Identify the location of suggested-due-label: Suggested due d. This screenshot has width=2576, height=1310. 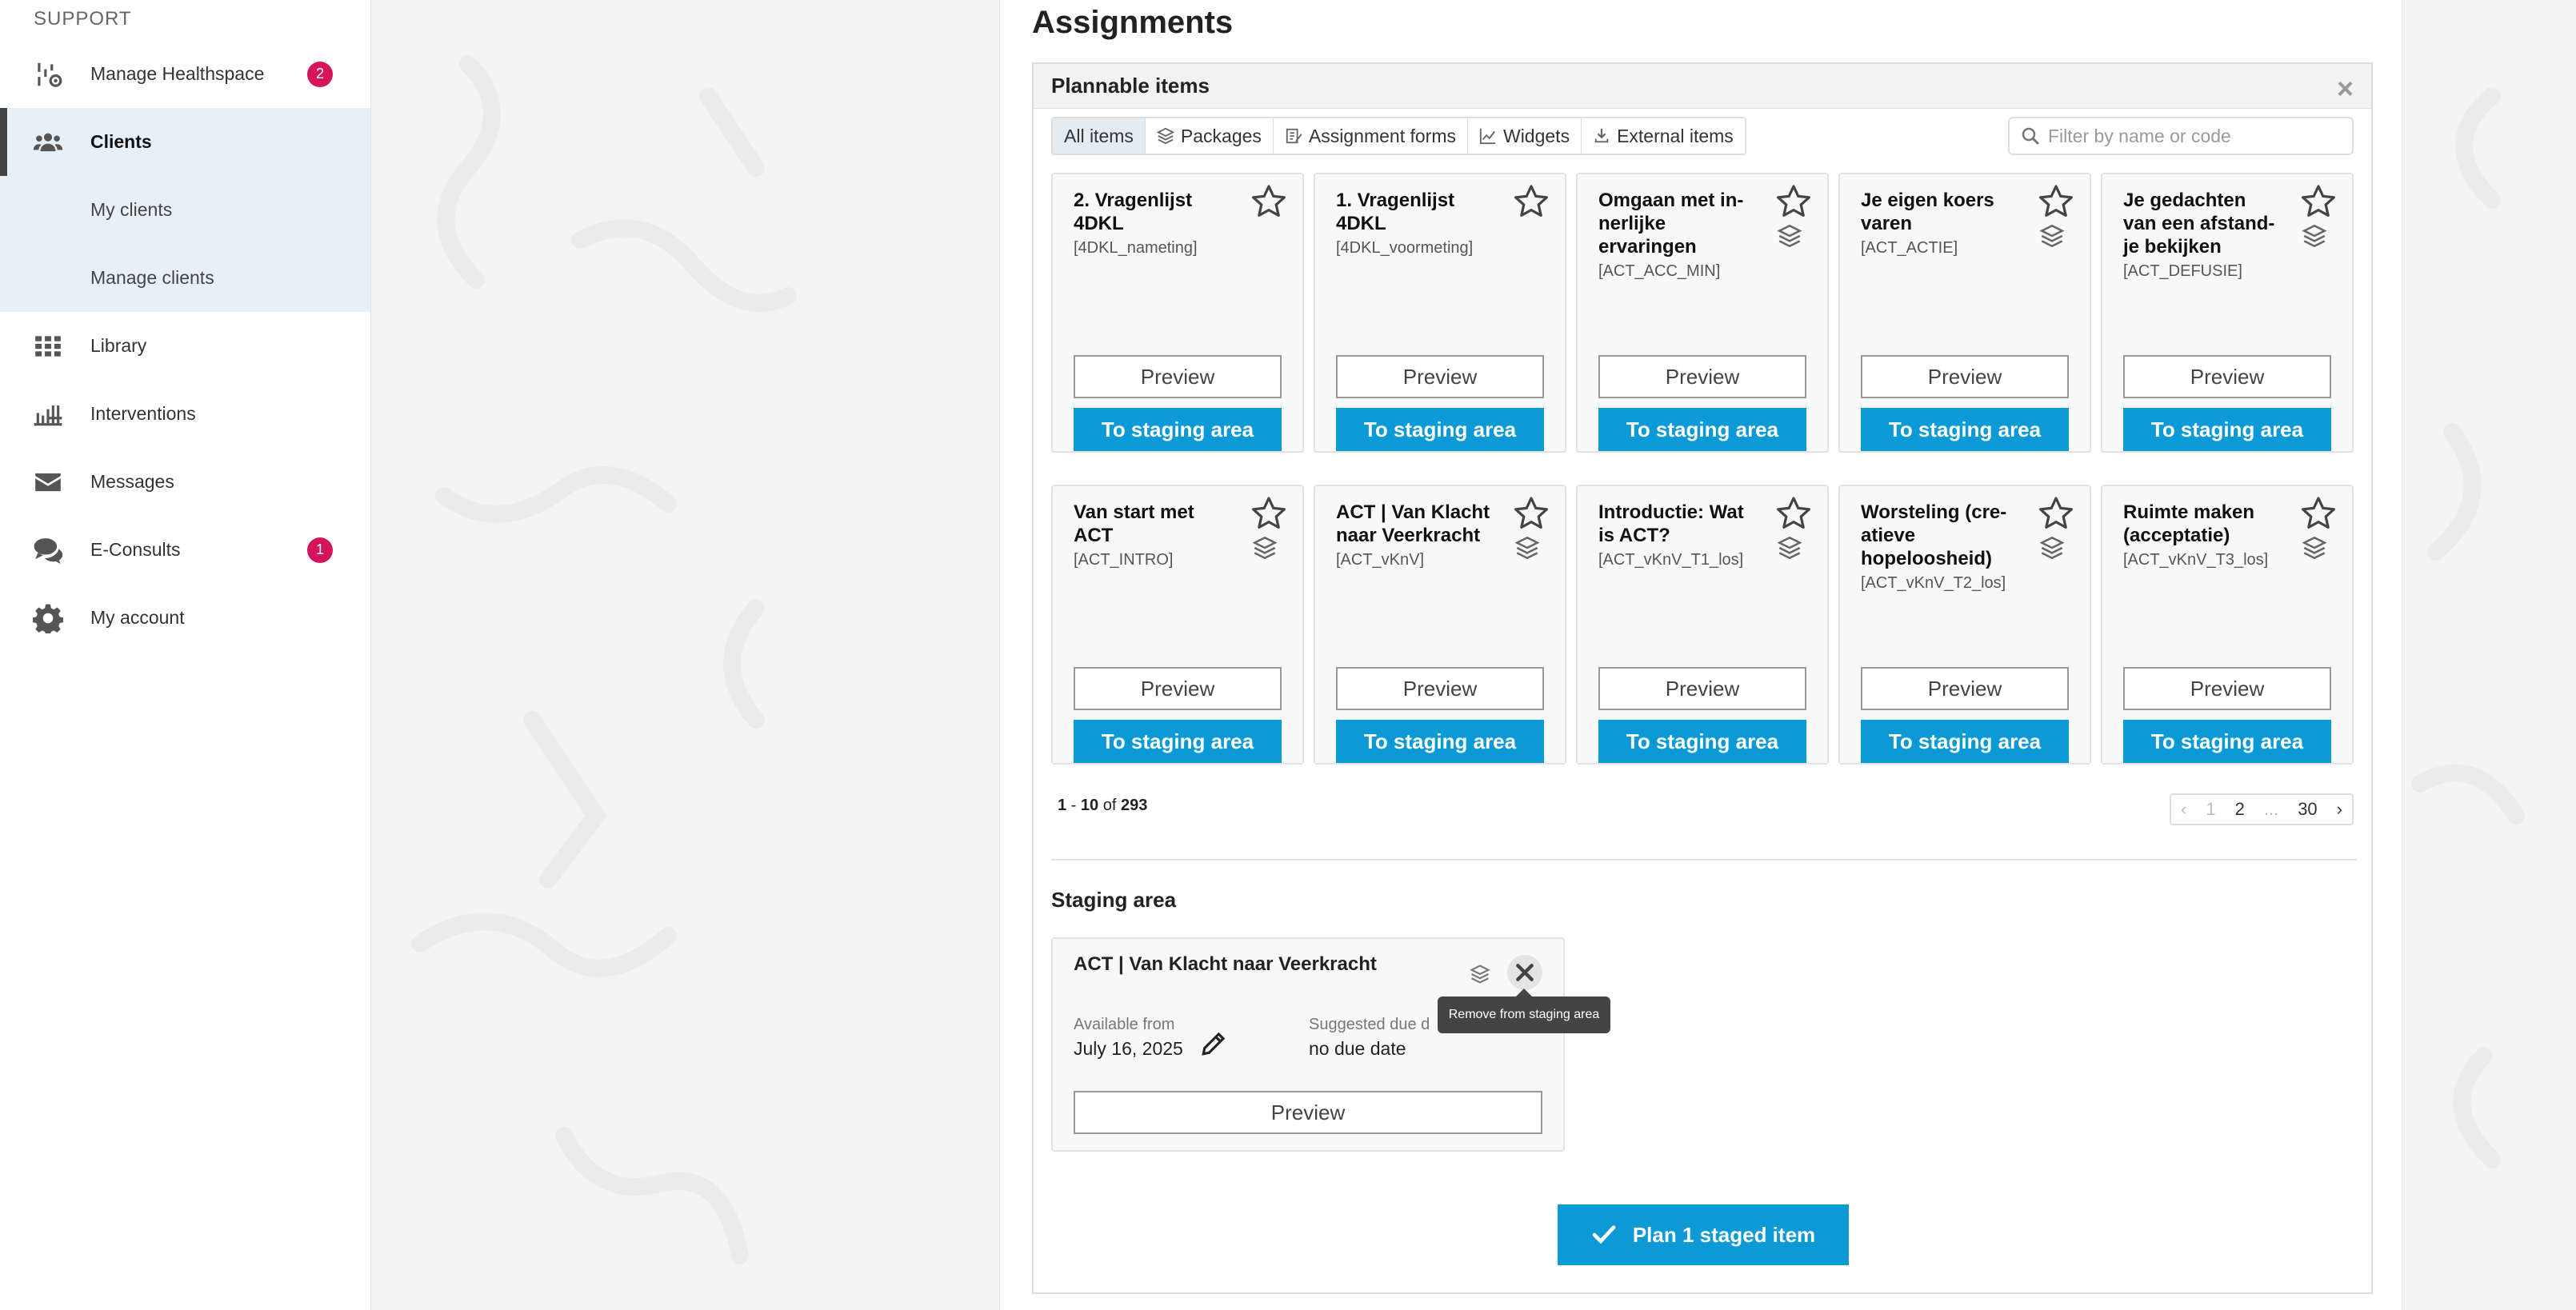
(1369, 1024).